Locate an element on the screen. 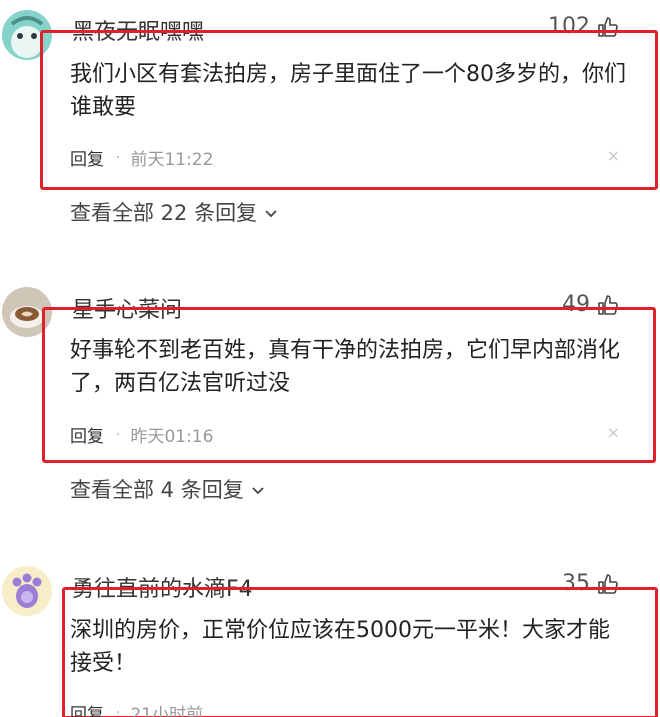 Image resolution: width=660 pixels, height=717 pixels. comment-text: 我们小区有套法拍房，房子里面住了一个80多岁的，你们谁敢要 is located at coordinates (348, 91).